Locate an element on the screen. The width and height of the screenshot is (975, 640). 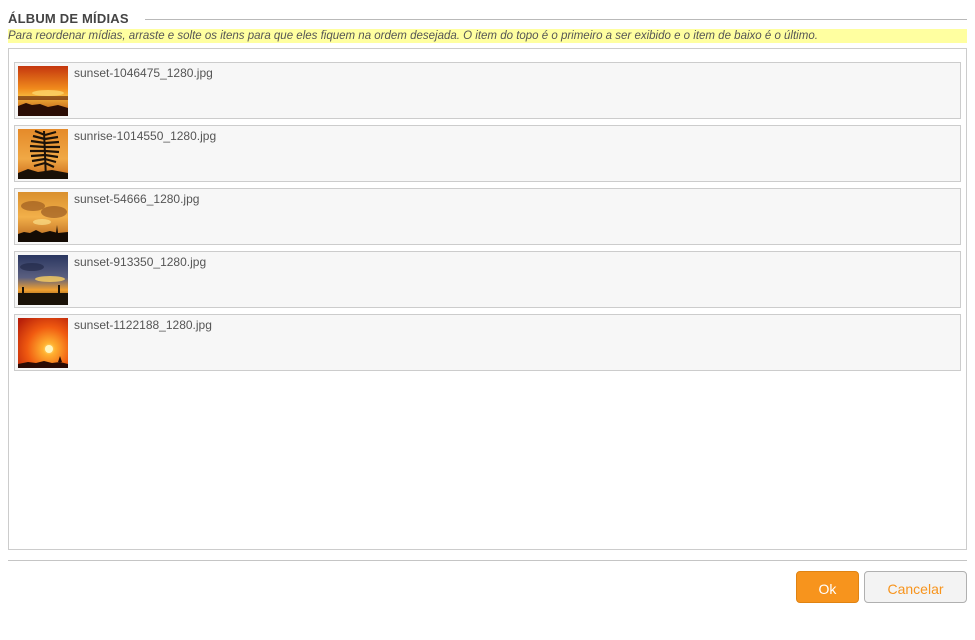
media-filename: sunset-1046475_1280.jpg is located at coordinates (143, 73).